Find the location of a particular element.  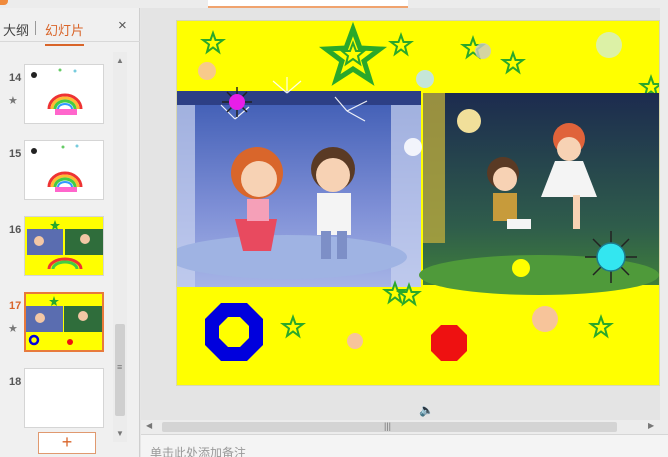

thumbnail-scrollbar: ▲ ≡ ▼ is located at coordinates (120, 247).